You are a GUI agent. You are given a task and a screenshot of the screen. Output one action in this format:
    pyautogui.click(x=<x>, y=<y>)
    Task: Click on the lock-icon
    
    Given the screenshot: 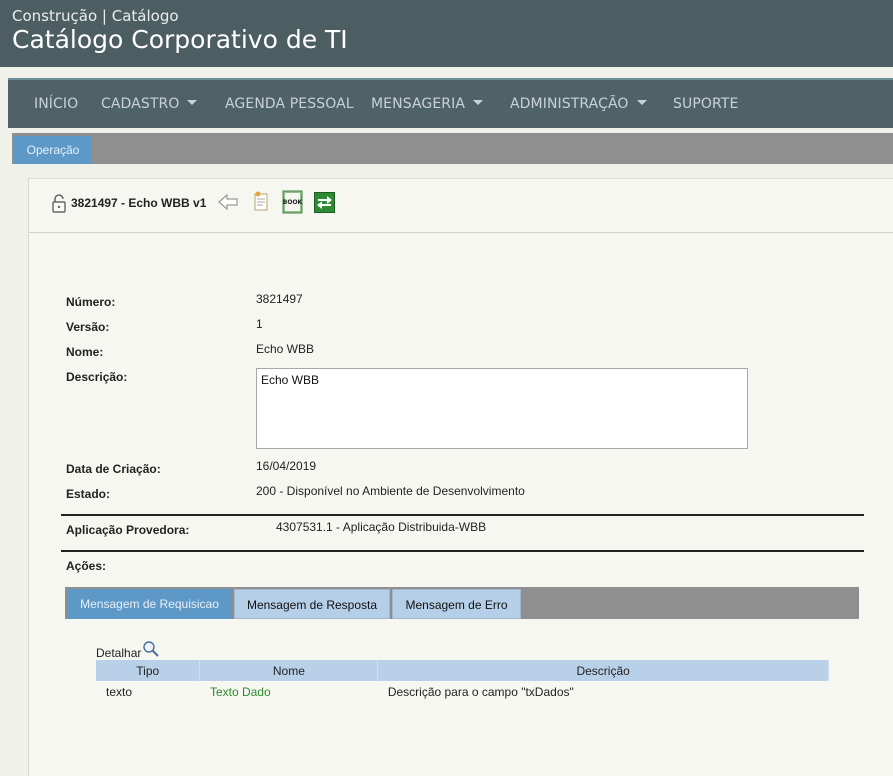 What is the action you would take?
    pyautogui.click(x=59, y=203)
    